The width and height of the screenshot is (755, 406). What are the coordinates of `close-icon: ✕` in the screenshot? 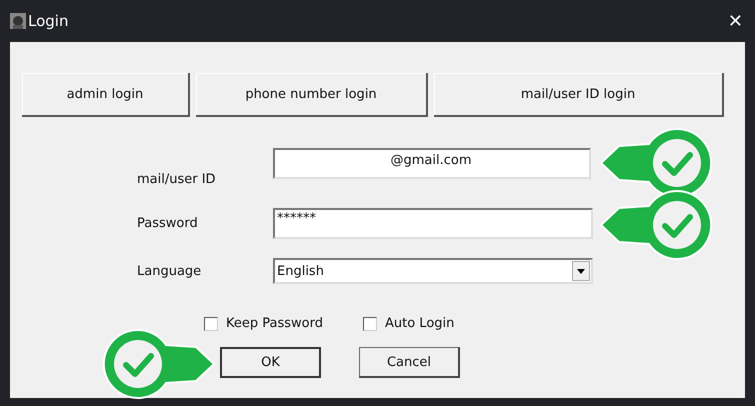 It's located at (735, 21).